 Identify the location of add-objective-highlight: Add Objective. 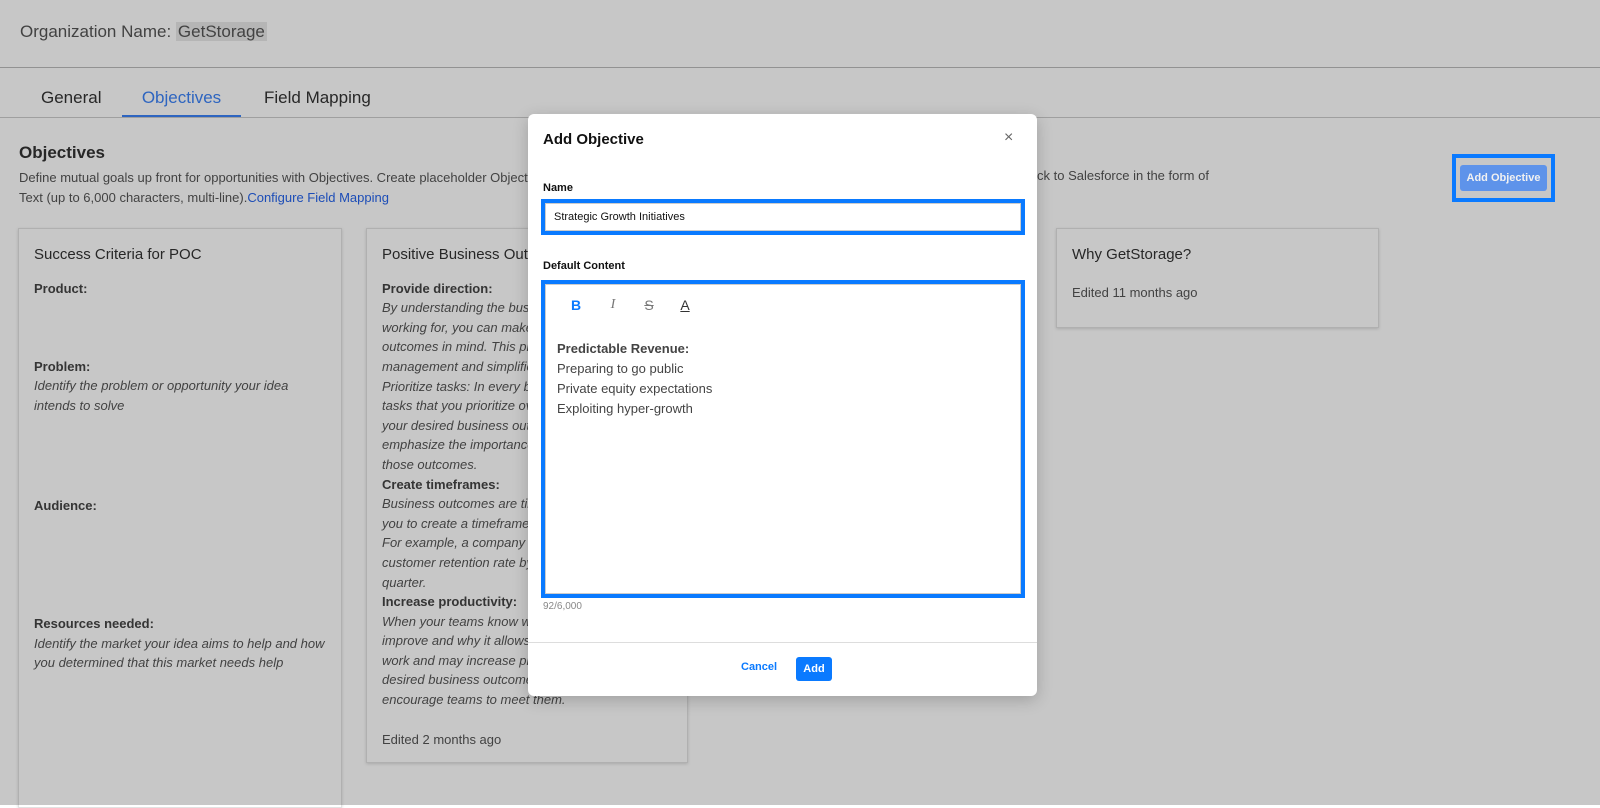
(1503, 178).